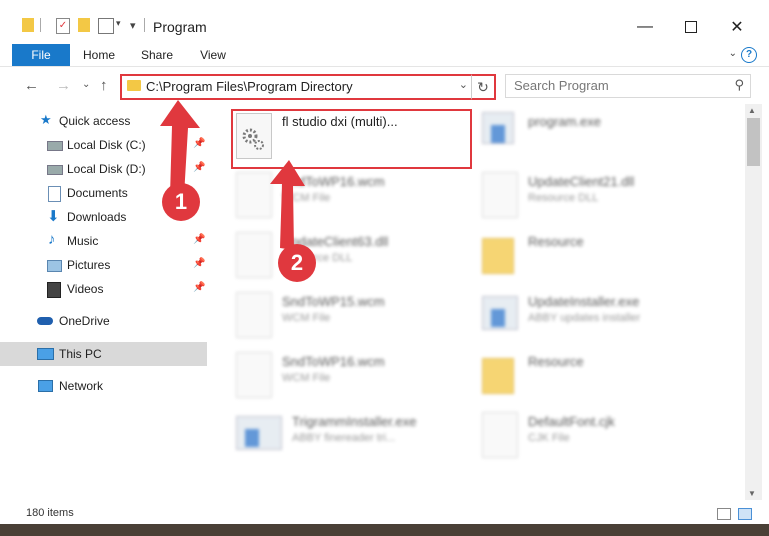 This screenshot has width=769, height=536. I want to click on marker-2: 2, so click(297, 263).